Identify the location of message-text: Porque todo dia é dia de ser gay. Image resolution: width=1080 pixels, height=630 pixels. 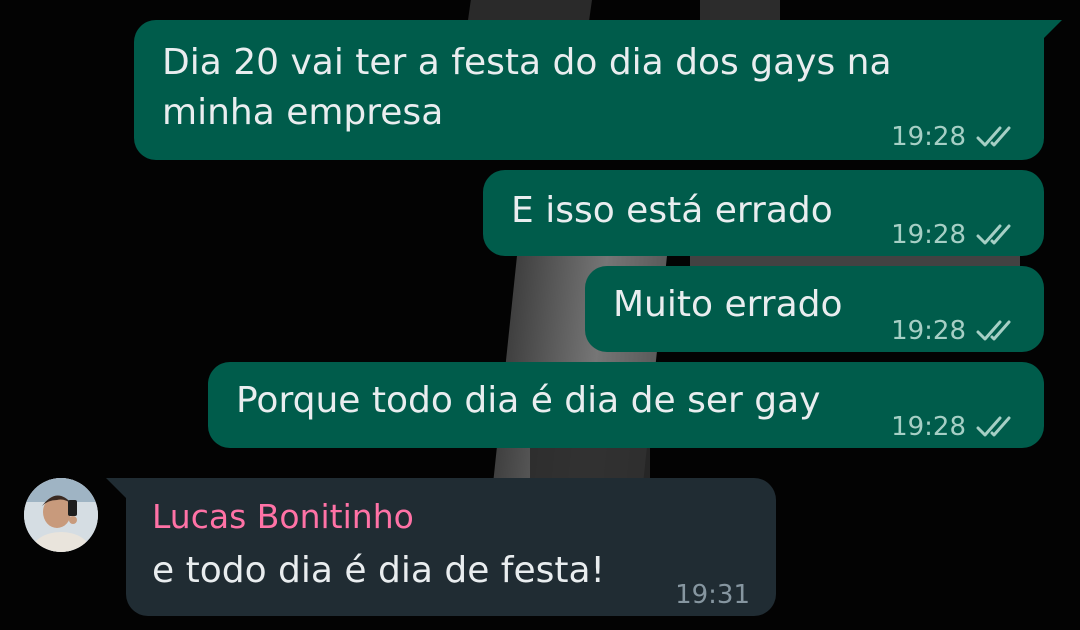
(528, 400).